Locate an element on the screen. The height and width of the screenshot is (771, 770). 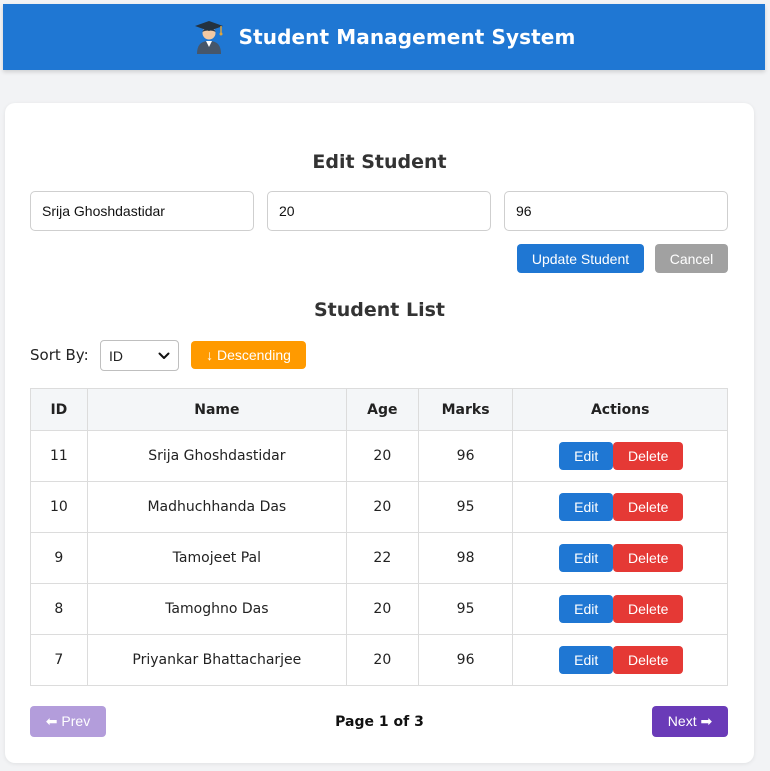
cell-id: 9 is located at coordinates (59, 558).